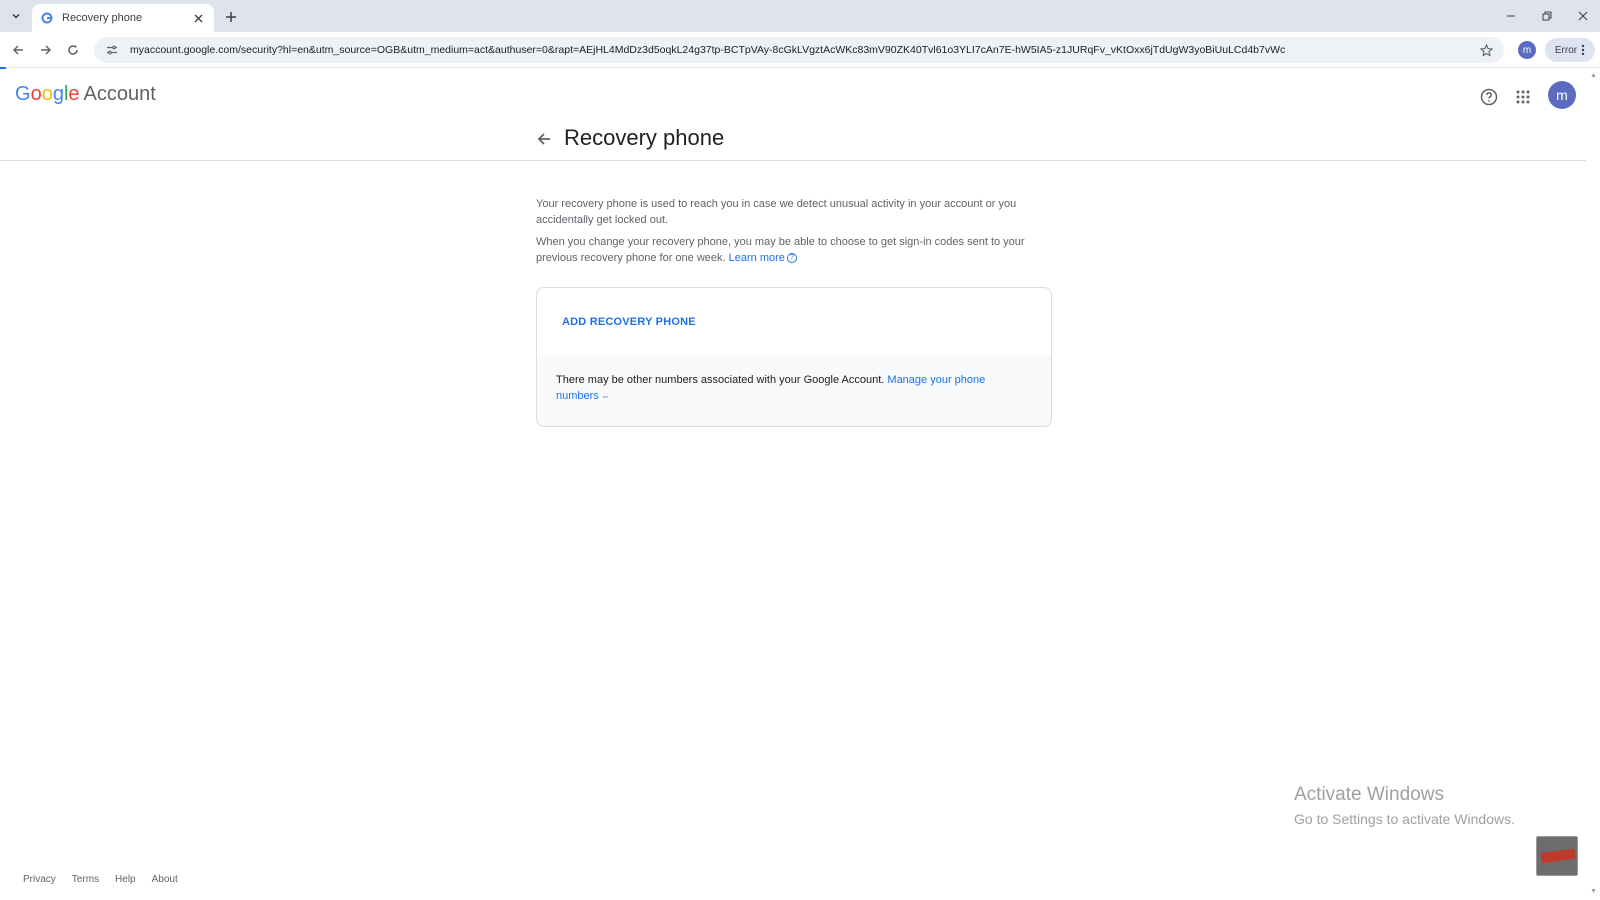  I want to click on footer-terms-link: Terms, so click(85, 879).